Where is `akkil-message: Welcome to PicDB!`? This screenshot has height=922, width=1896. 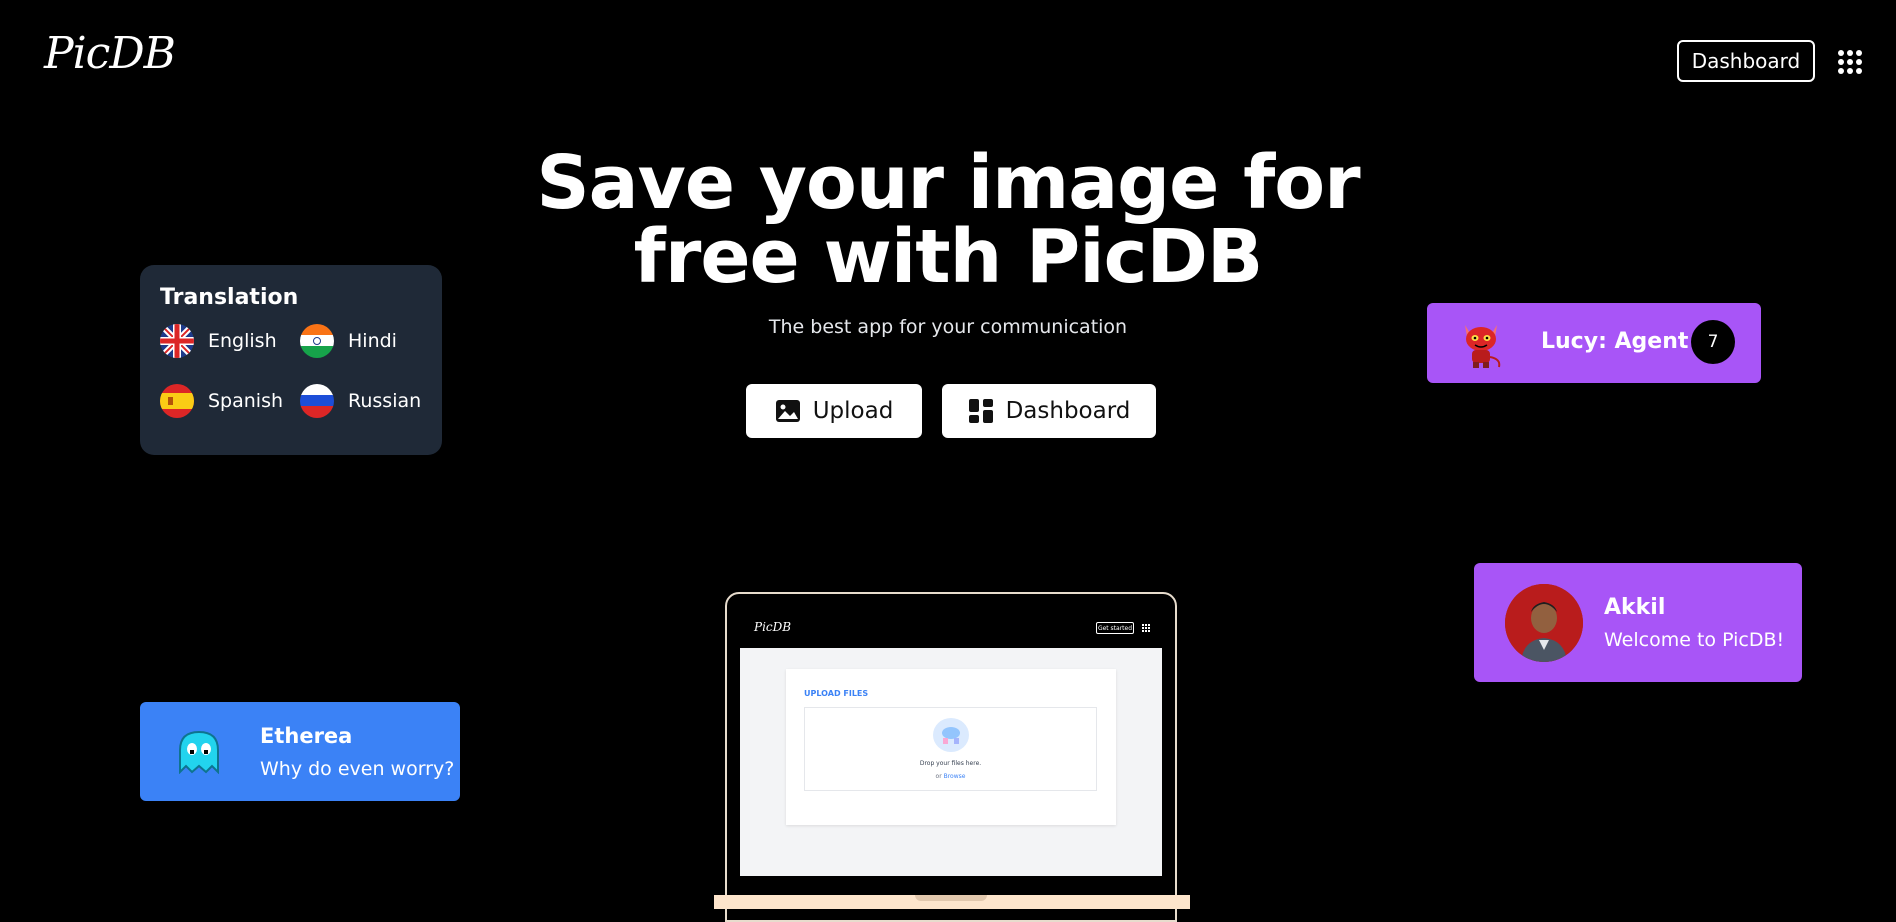
akkil-message: Welcome to PicDB! is located at coordinates (1694, 640).